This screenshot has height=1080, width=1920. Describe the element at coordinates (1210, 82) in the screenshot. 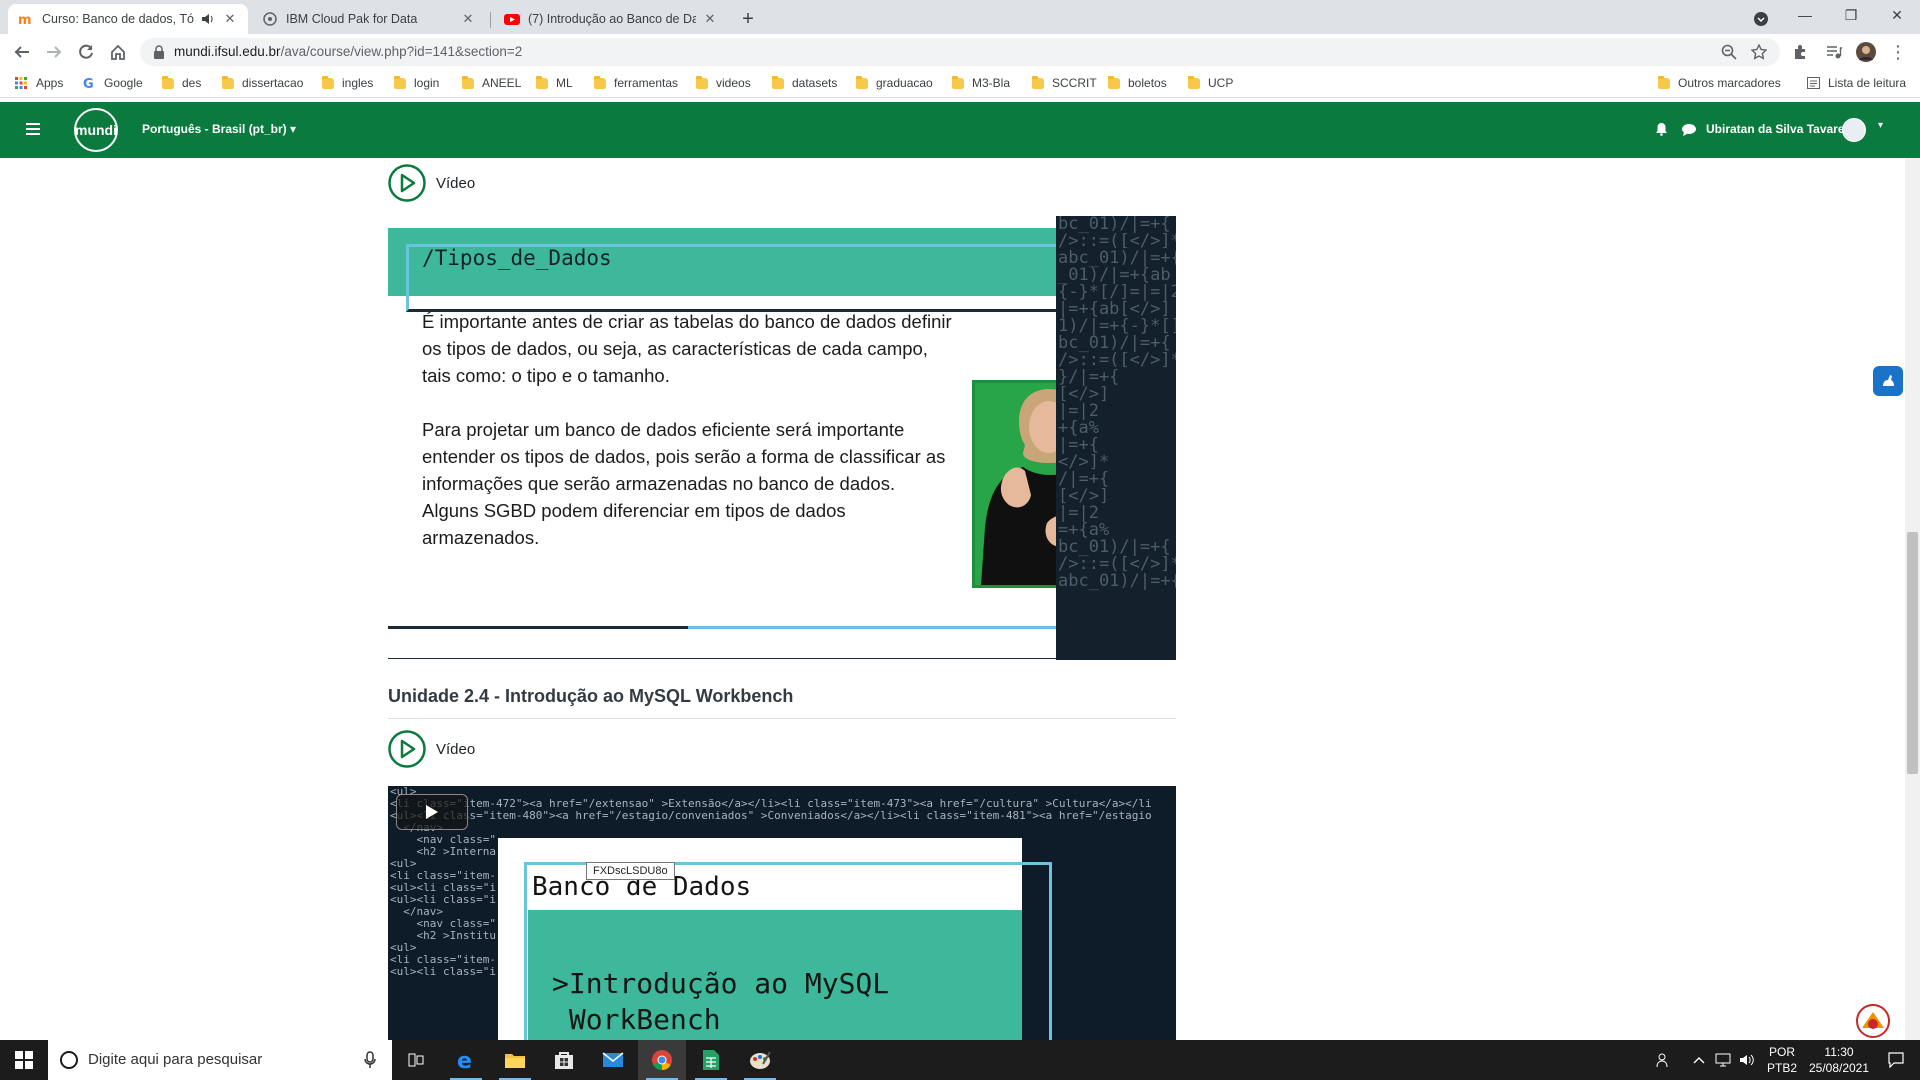

I see `bookmark-folder: UCP` at that location.